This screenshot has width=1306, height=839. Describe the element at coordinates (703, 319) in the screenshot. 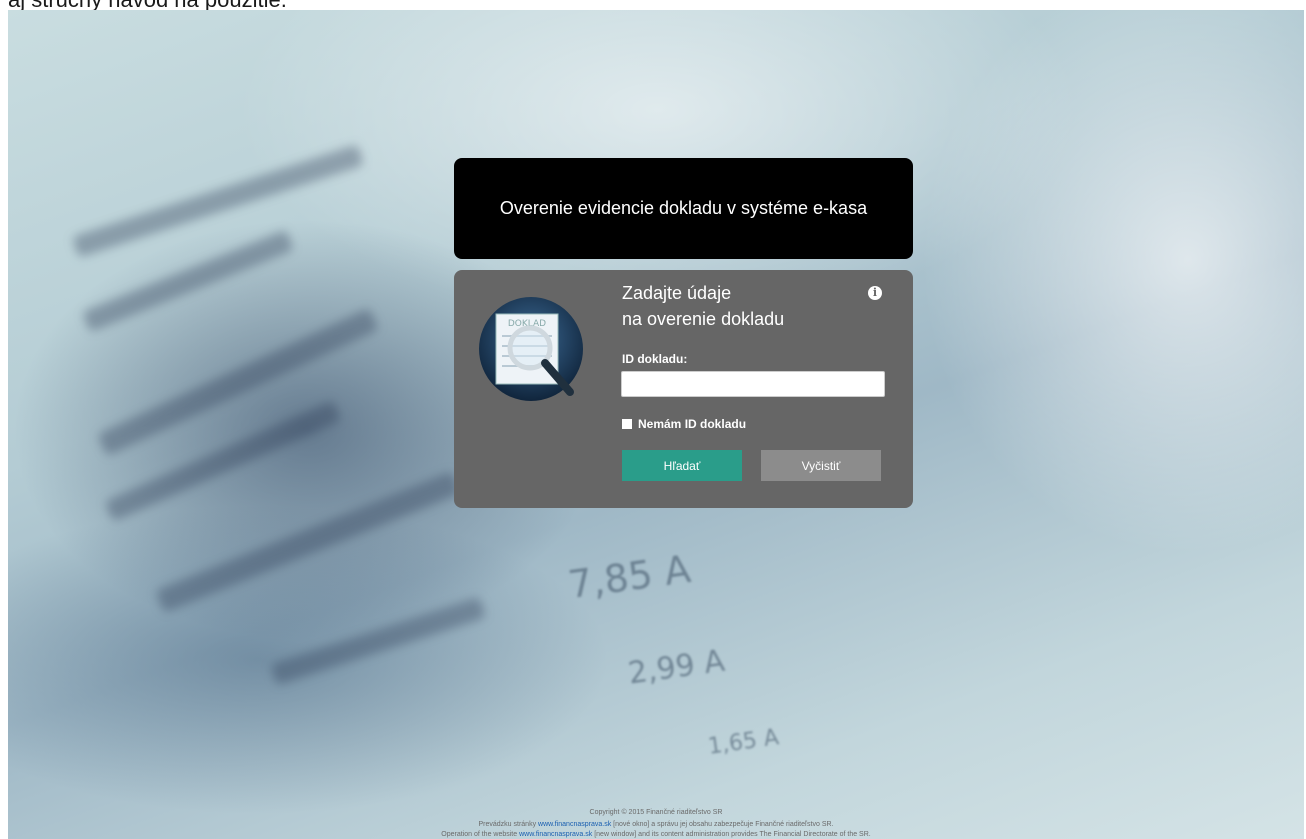

I see `heading-line-2: na overenie dokladu` at that location.